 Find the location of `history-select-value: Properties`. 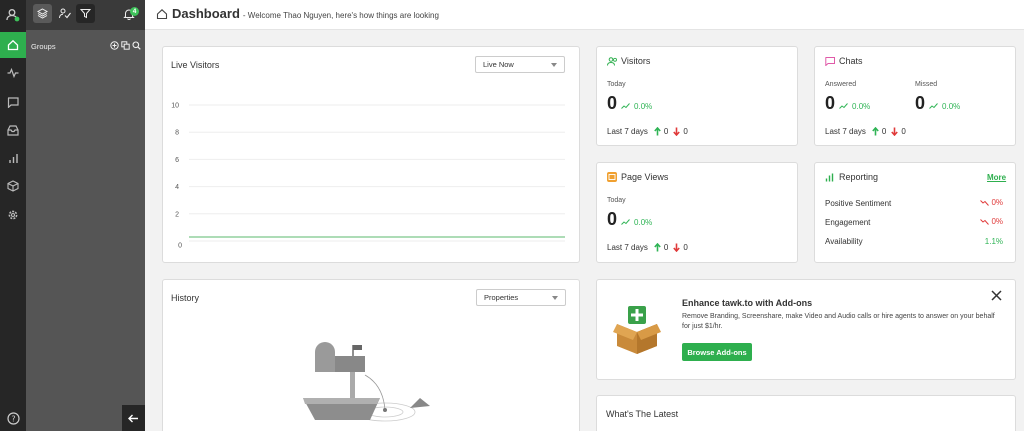

history-select-value: Properties is located at coordinates (501, 297).